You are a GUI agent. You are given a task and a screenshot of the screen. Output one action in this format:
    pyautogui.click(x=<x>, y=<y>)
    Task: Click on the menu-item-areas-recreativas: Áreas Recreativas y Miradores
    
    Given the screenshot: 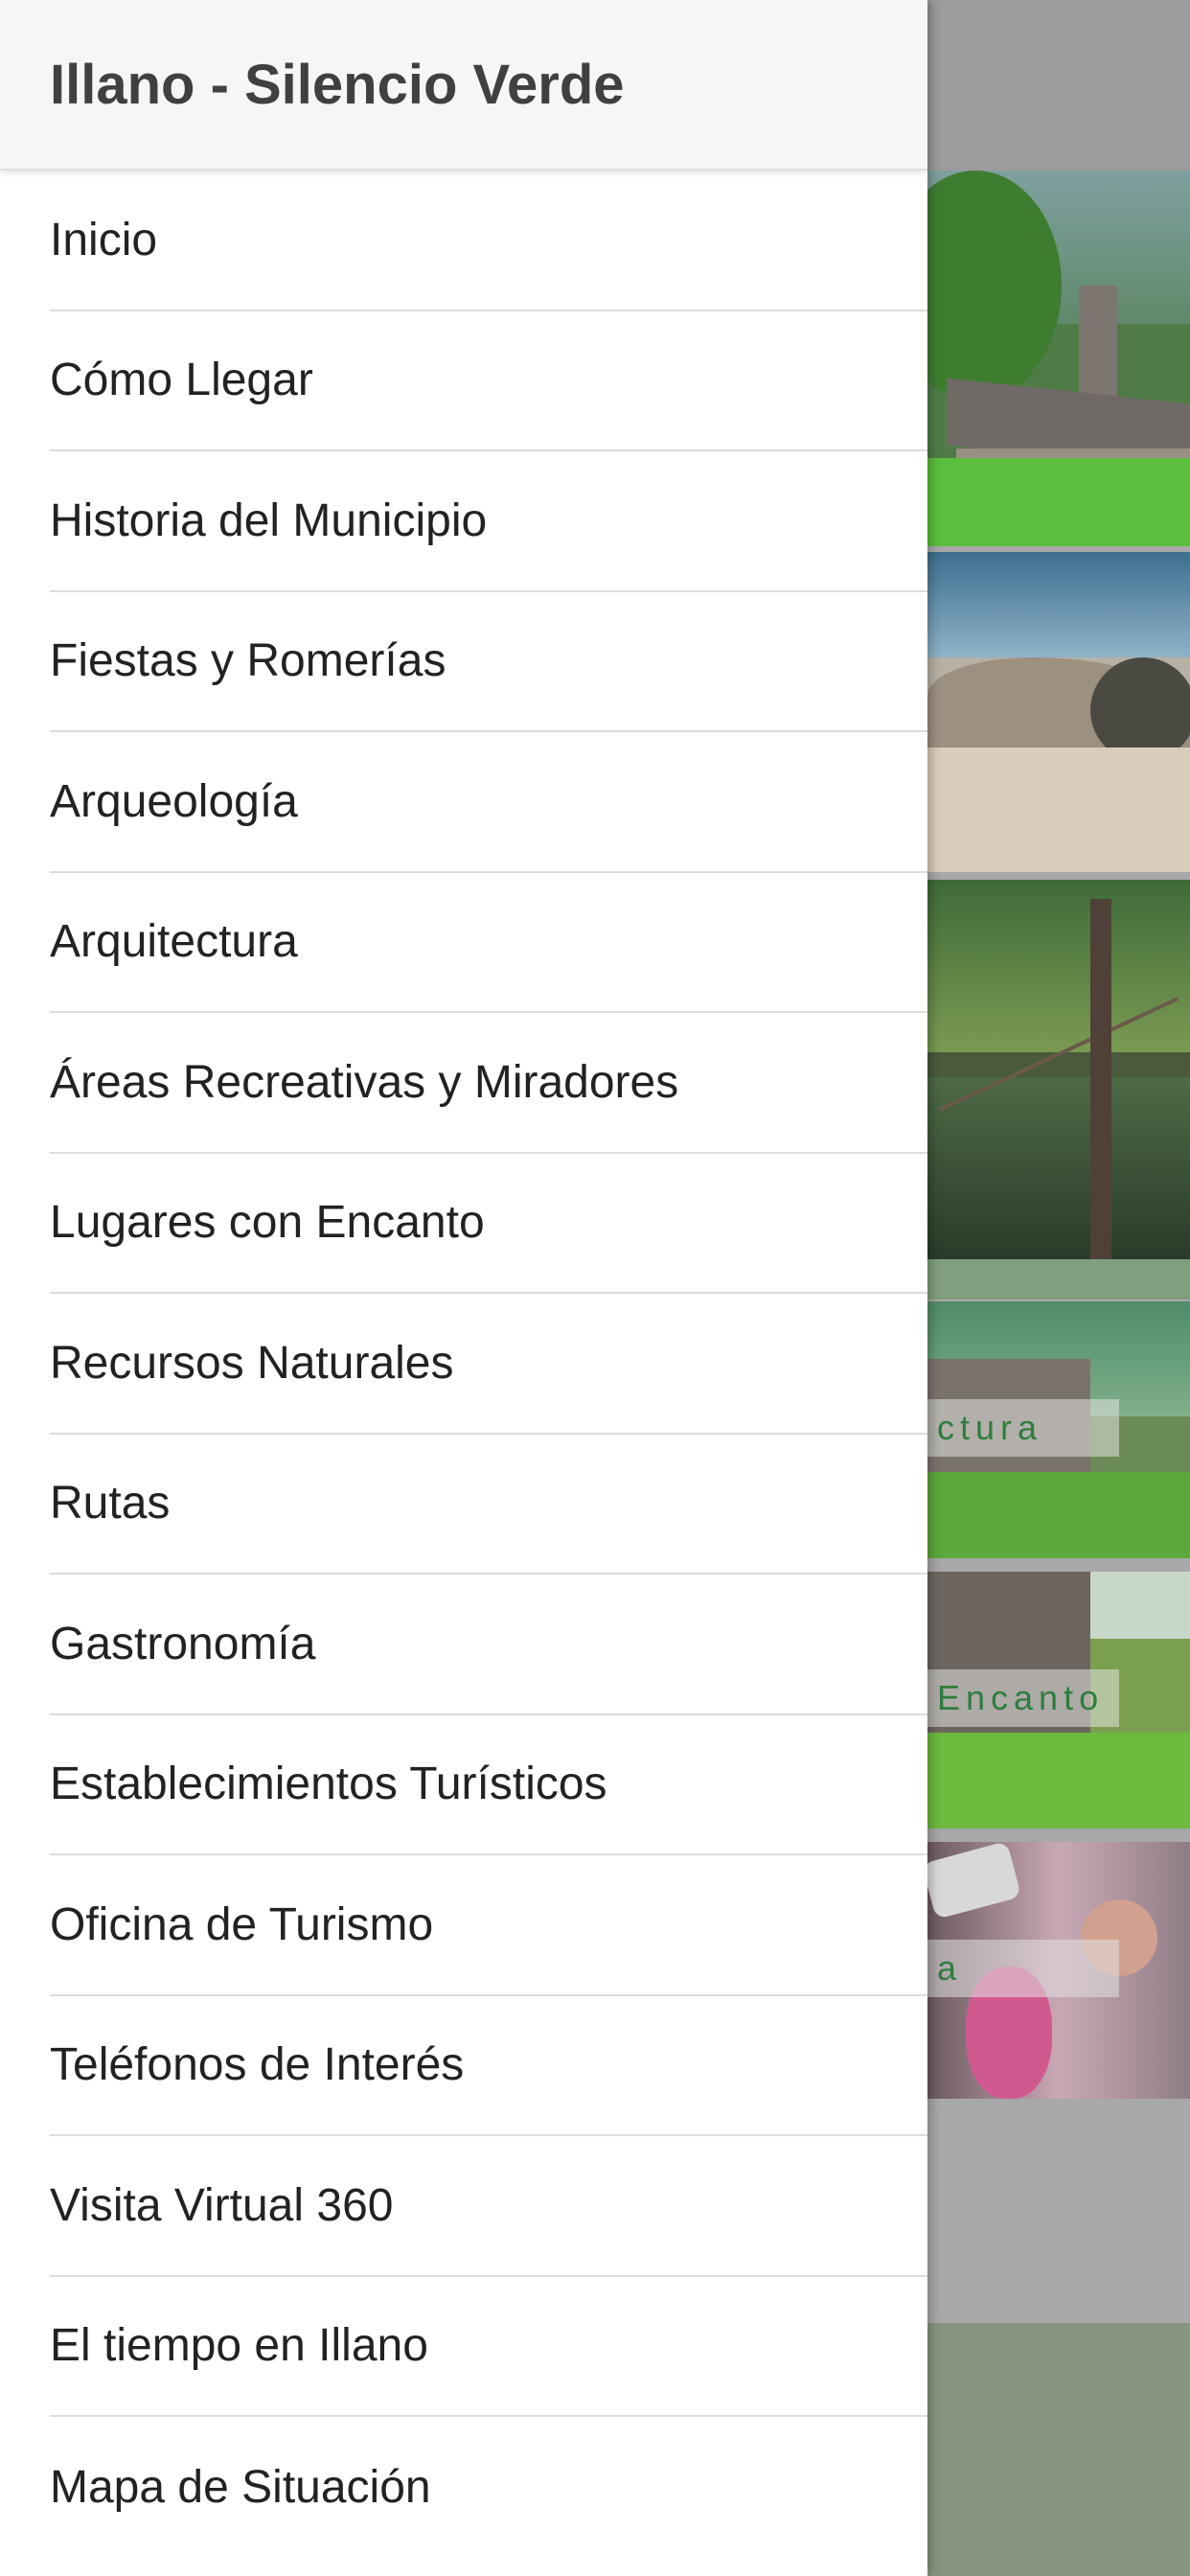 What is the action you would take?
    pyautogui.click(x=489, y=1084)
    